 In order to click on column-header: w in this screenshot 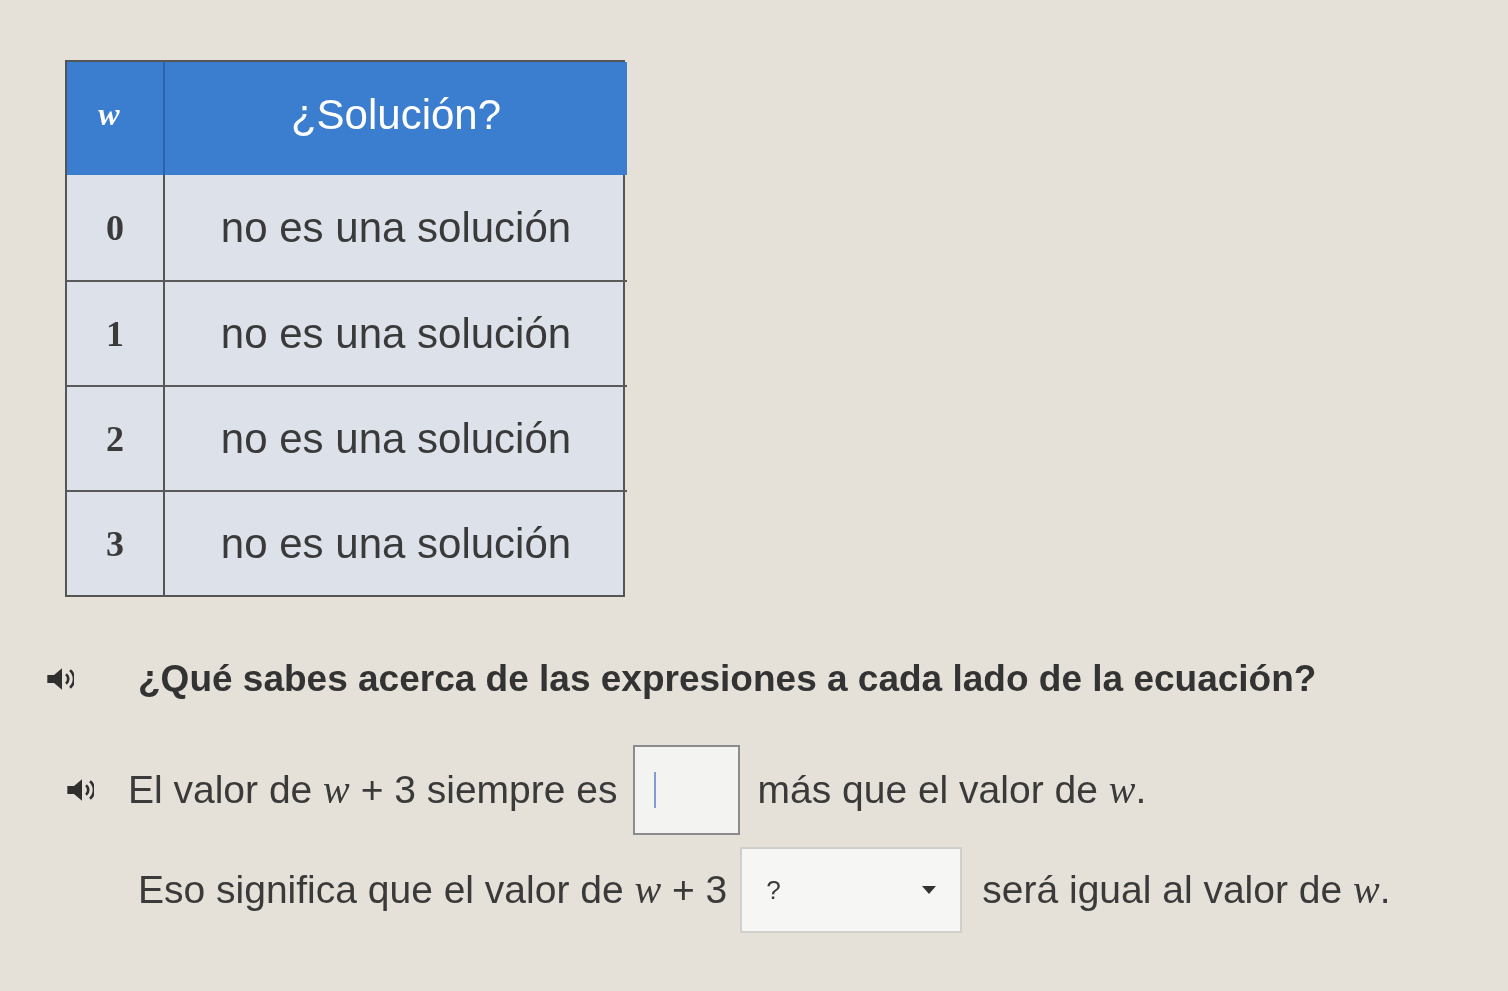, I will do `click(116, 118)`.